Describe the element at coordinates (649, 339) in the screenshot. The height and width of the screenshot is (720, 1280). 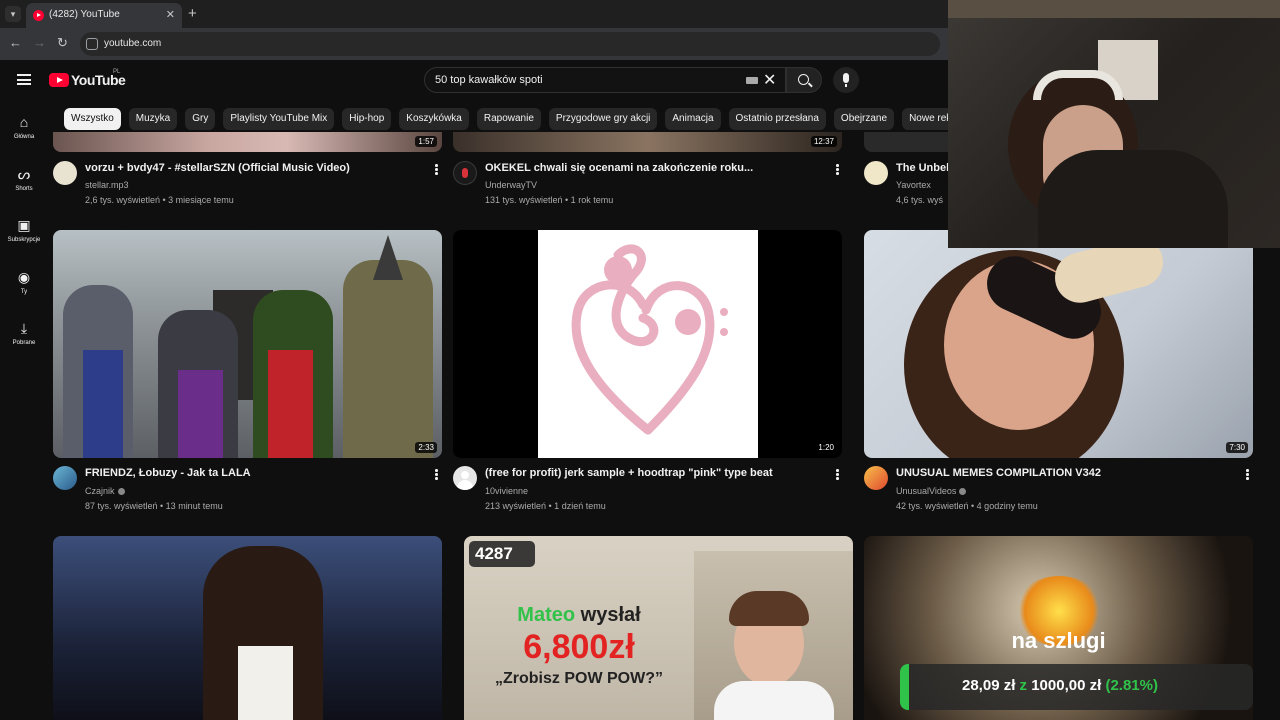
I see `treble-clef-heart-icon` at that location.